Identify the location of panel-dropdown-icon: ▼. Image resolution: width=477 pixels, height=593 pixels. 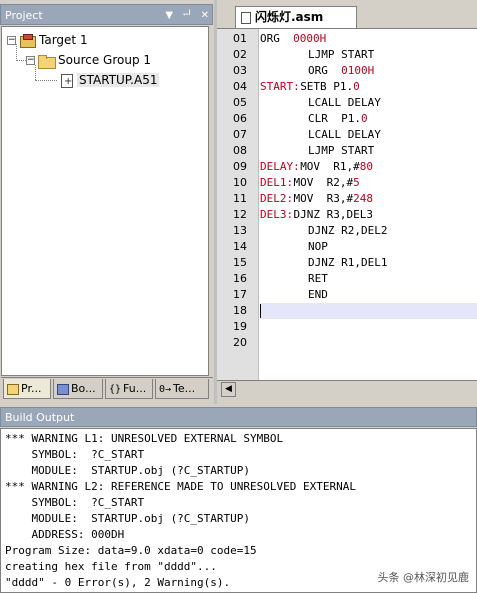
(169, 15).